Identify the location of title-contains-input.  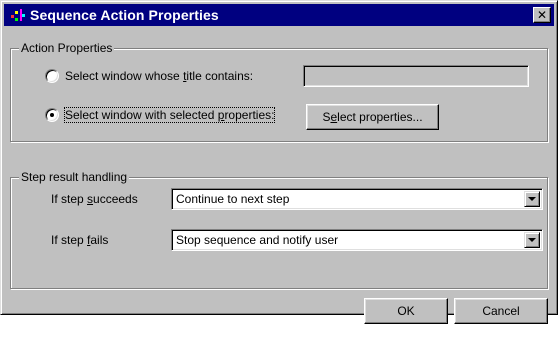
(416, 76).